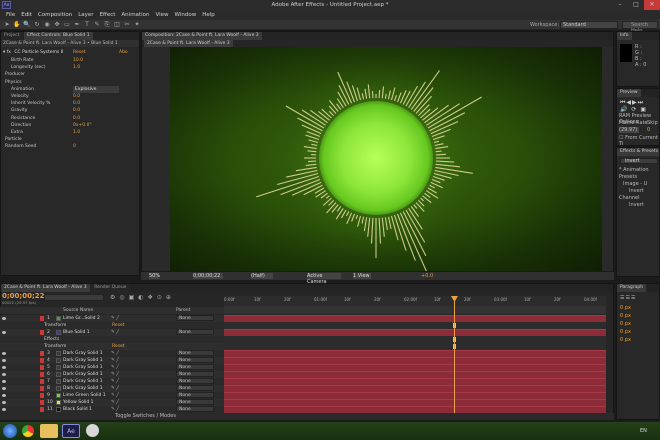  What do you see at coordinates (208, 276) in the screenshot?
I see `timecode-display: 0;00;00;22` at bounding box center [208, 276].